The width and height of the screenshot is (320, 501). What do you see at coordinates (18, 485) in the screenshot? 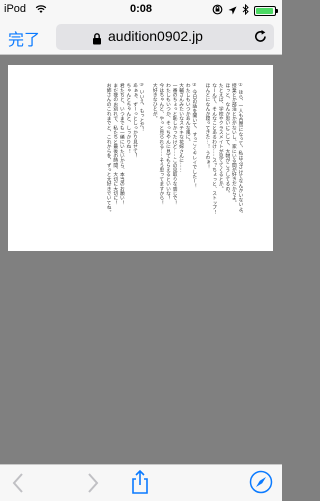
I see `back-icon` at bounding box center [18, 485].